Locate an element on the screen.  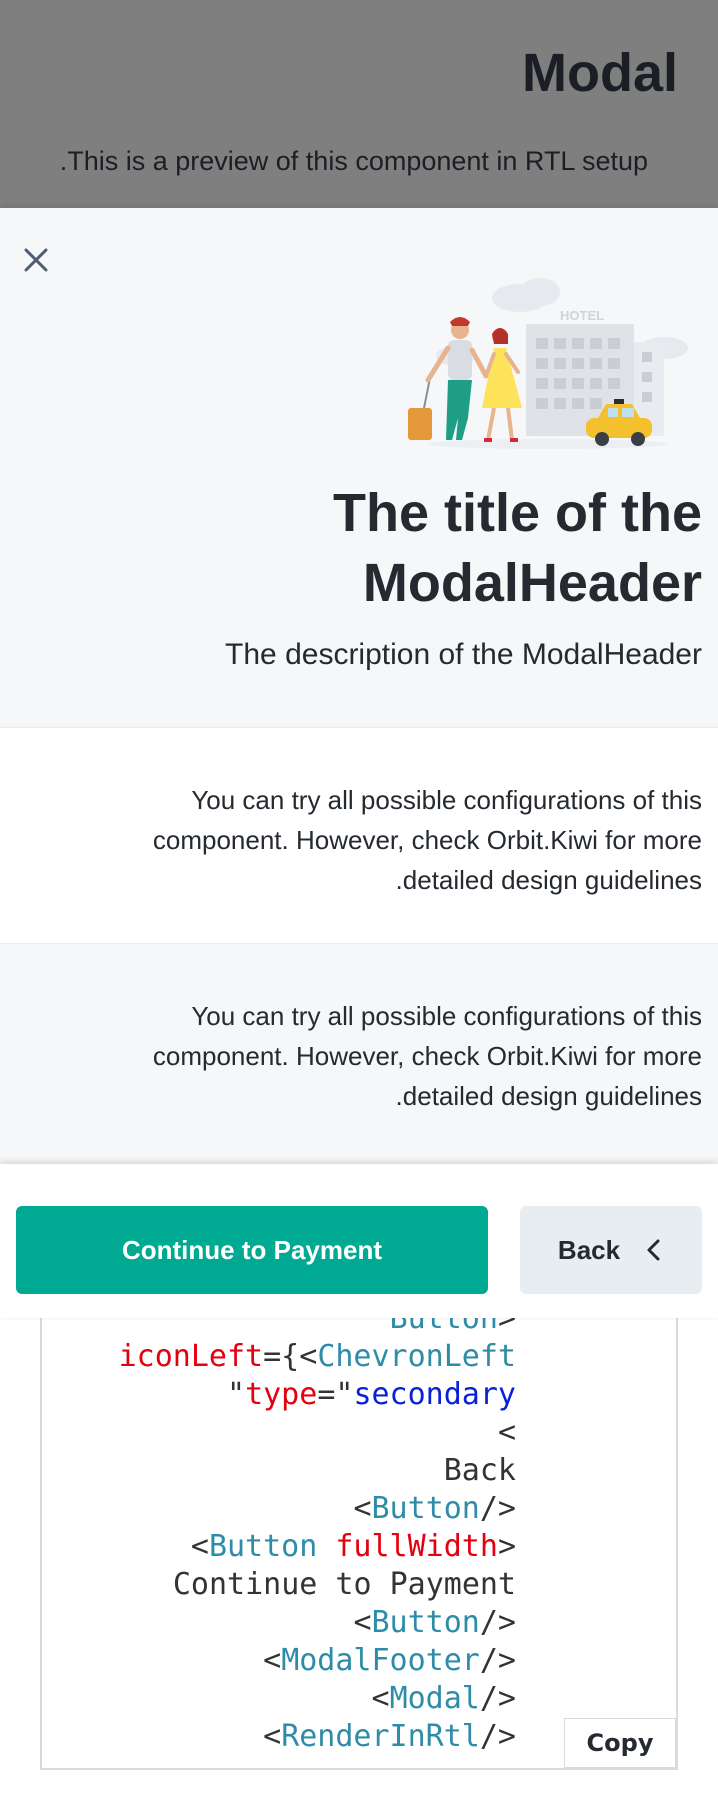
code-token: secondary is located at coordinates (434, 1394).